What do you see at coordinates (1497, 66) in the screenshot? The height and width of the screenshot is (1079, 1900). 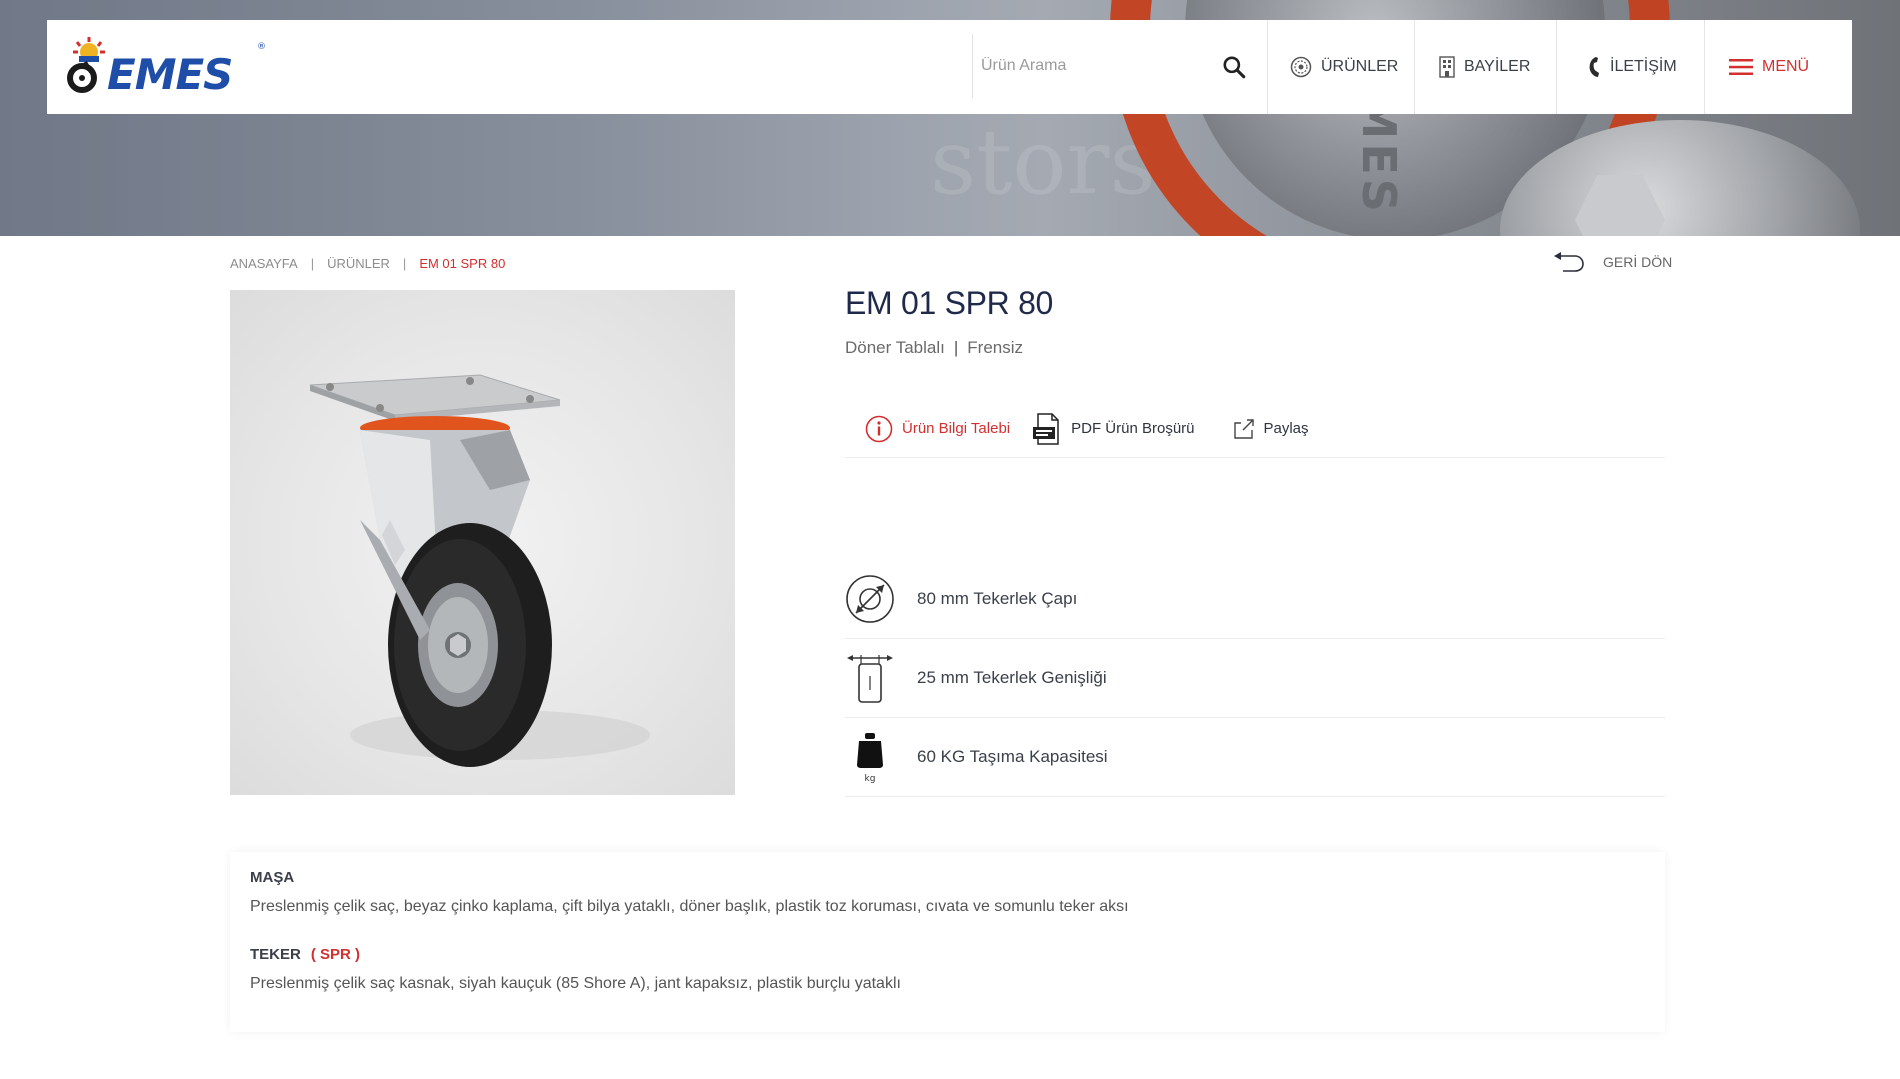 I see `nav-bayiler-label: BAYİLER` at bounding box center [1497, 66].